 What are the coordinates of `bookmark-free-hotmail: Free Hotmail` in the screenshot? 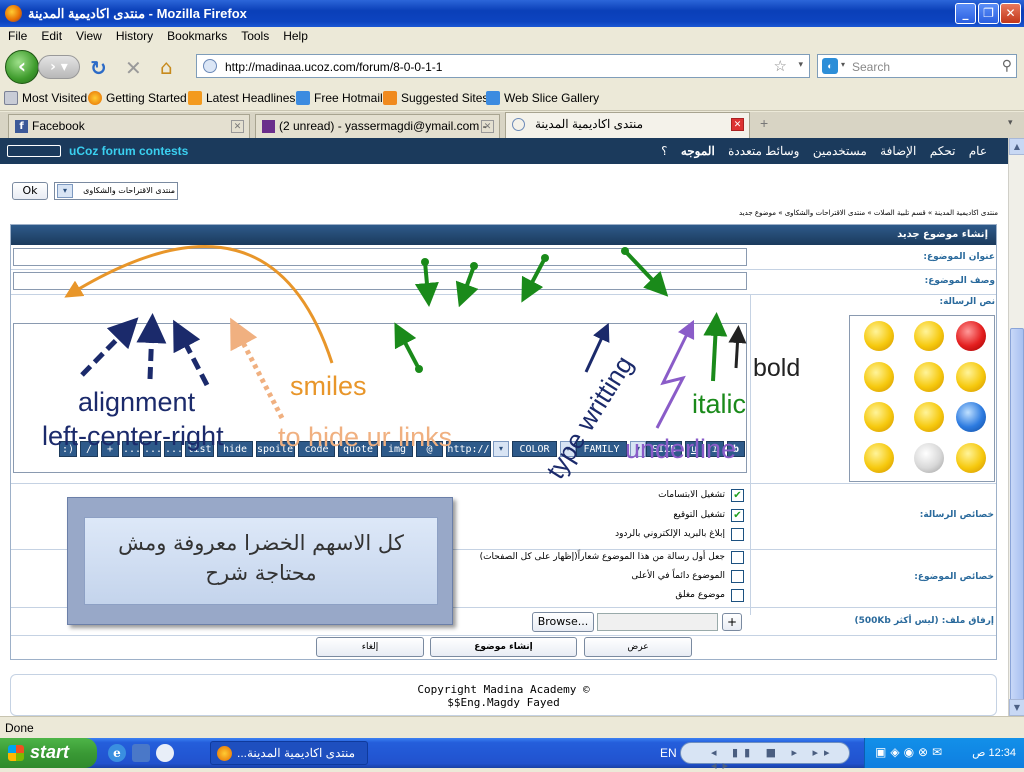 It's located at (339, 98).